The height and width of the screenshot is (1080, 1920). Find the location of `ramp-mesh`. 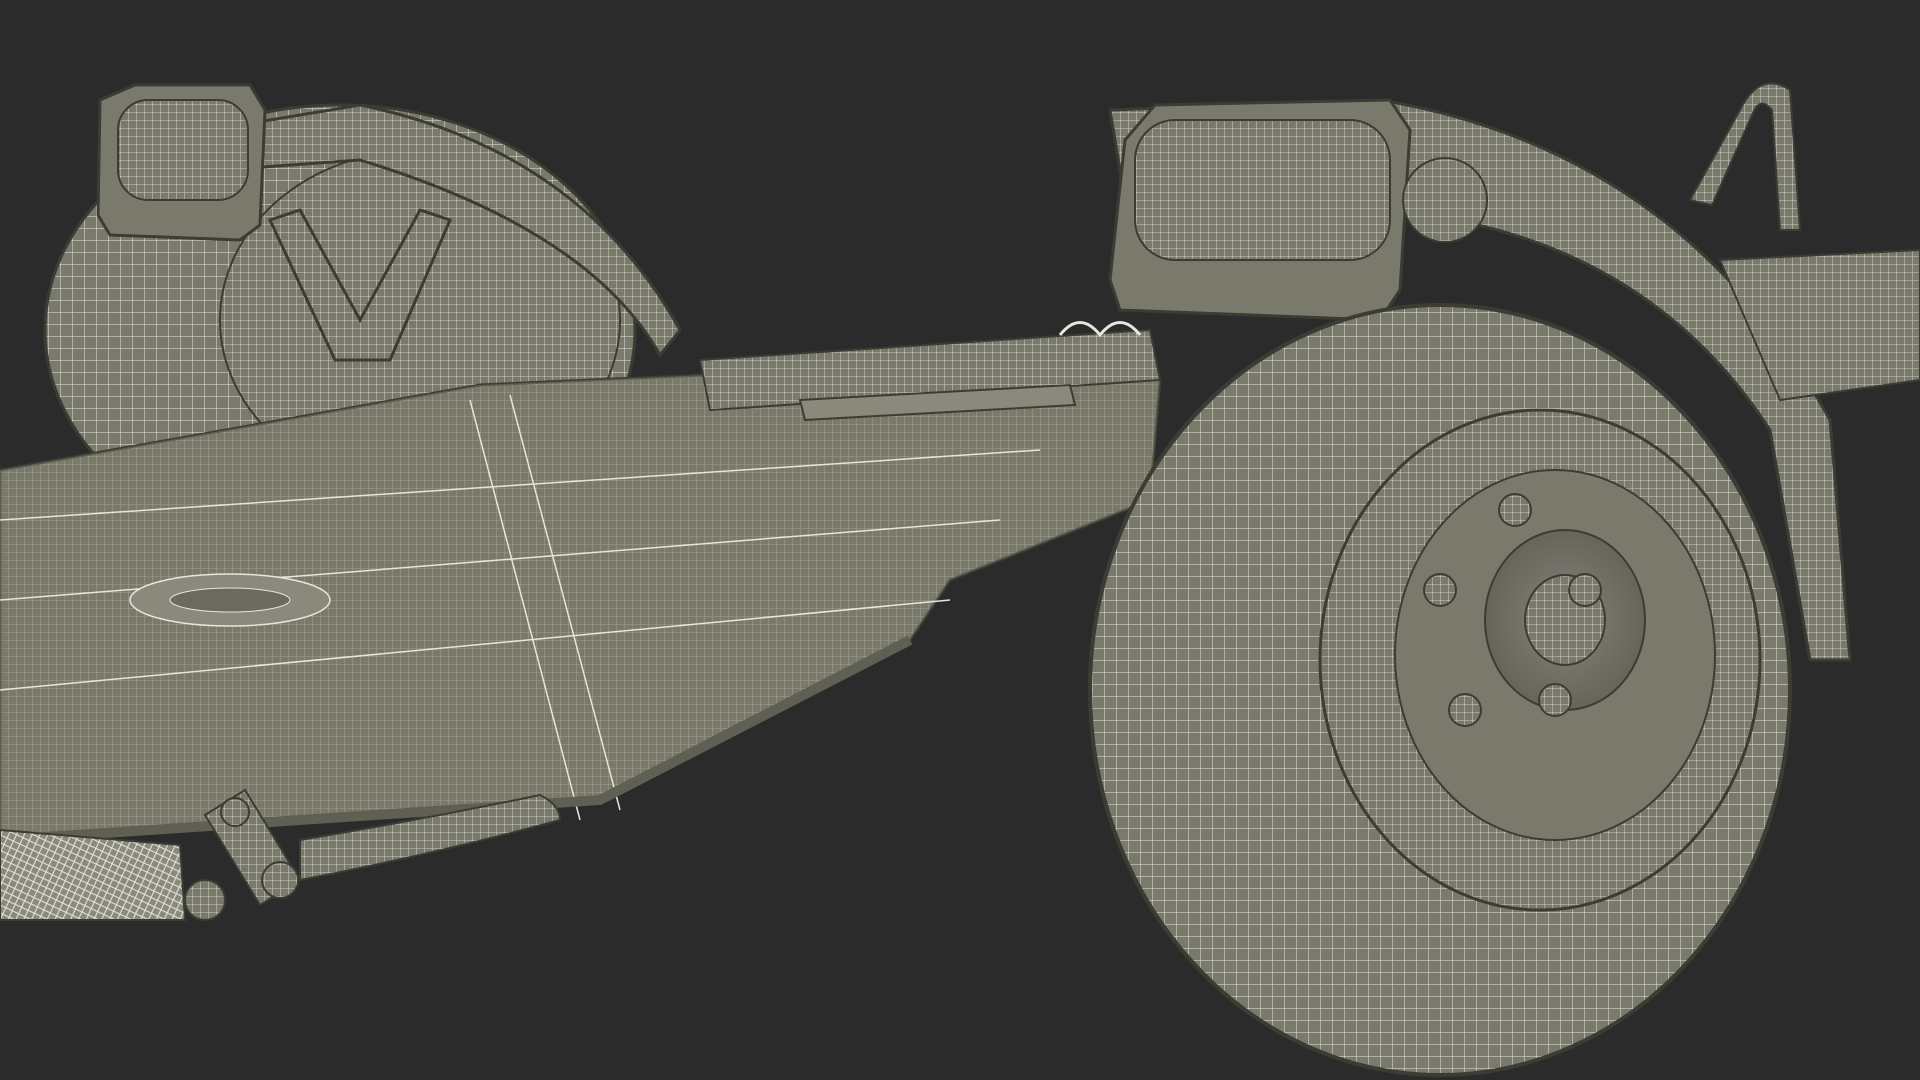

ramp-mesh is located at coordinates (93, 874).